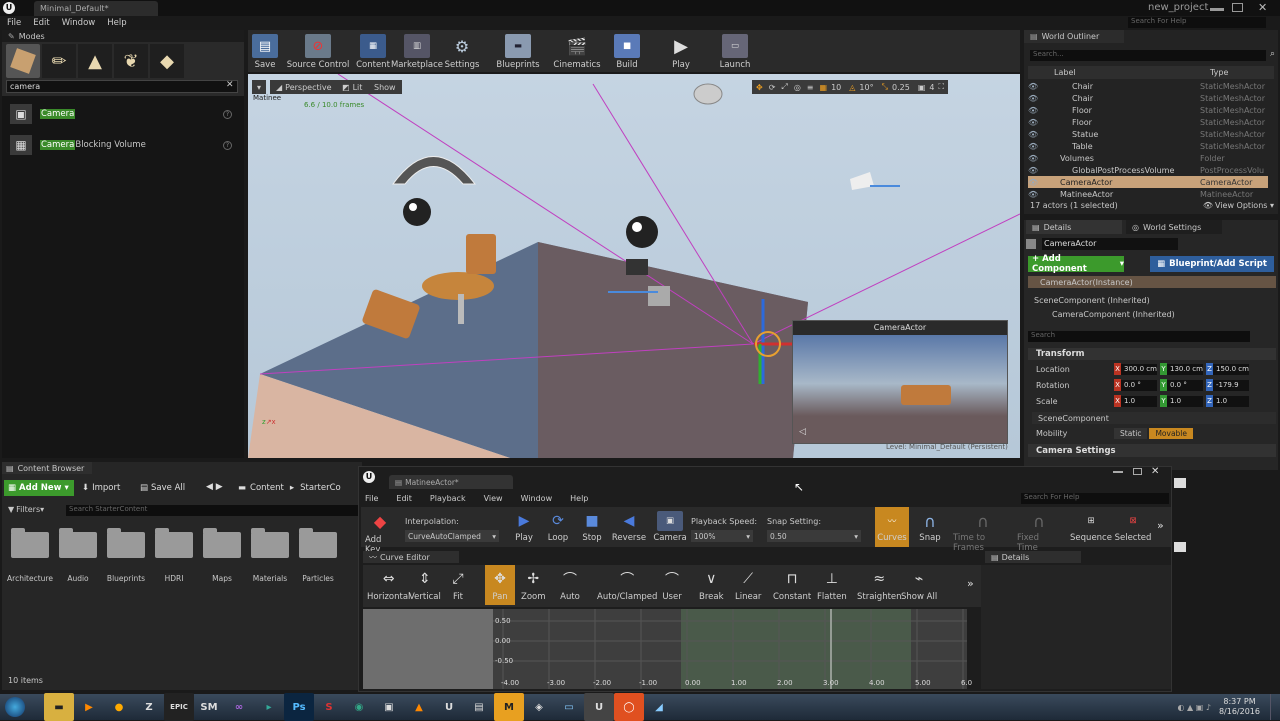 The height and width of the screenshot is (721, 1280). Describe the element at coordinates (124, 114) in the screenshot. I see `result-camera: ▣ Camera ?` at that location.